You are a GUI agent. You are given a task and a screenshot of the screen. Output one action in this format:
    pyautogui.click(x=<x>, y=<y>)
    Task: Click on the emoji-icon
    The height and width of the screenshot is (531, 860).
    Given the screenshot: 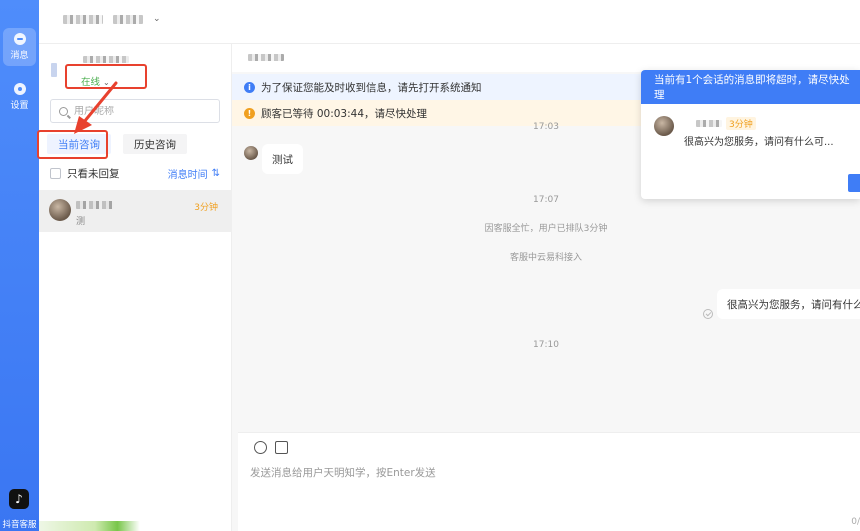 What is the action you would take?
    pyautogui.click(x=260, y=447)
    